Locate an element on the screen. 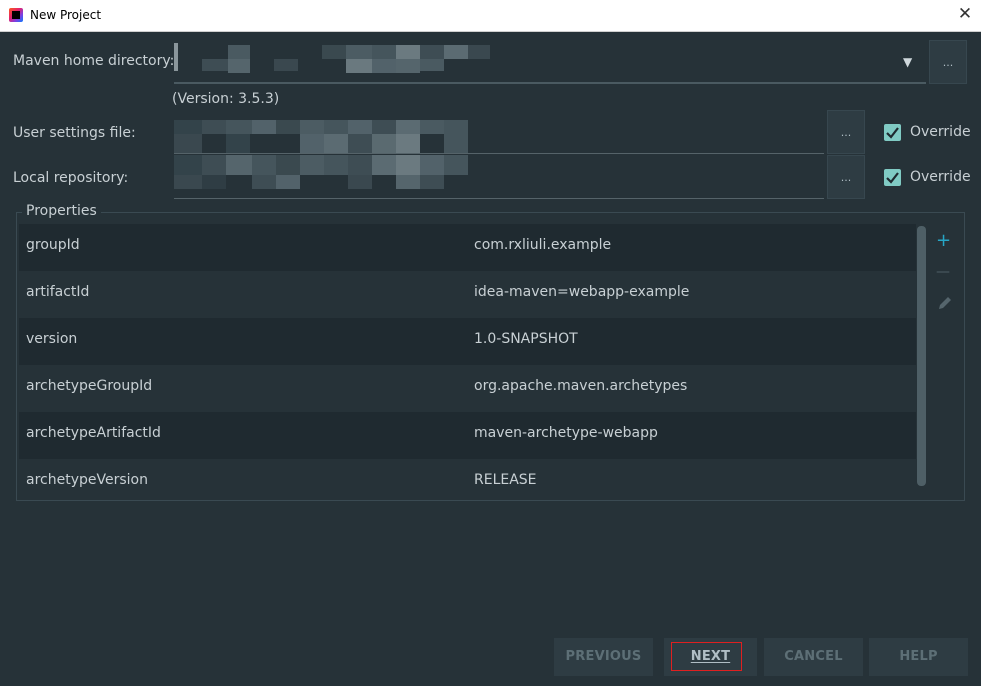 The height and width of the screenshot is (686, 981). local-repo-underline is located at coordinates (499, 198).